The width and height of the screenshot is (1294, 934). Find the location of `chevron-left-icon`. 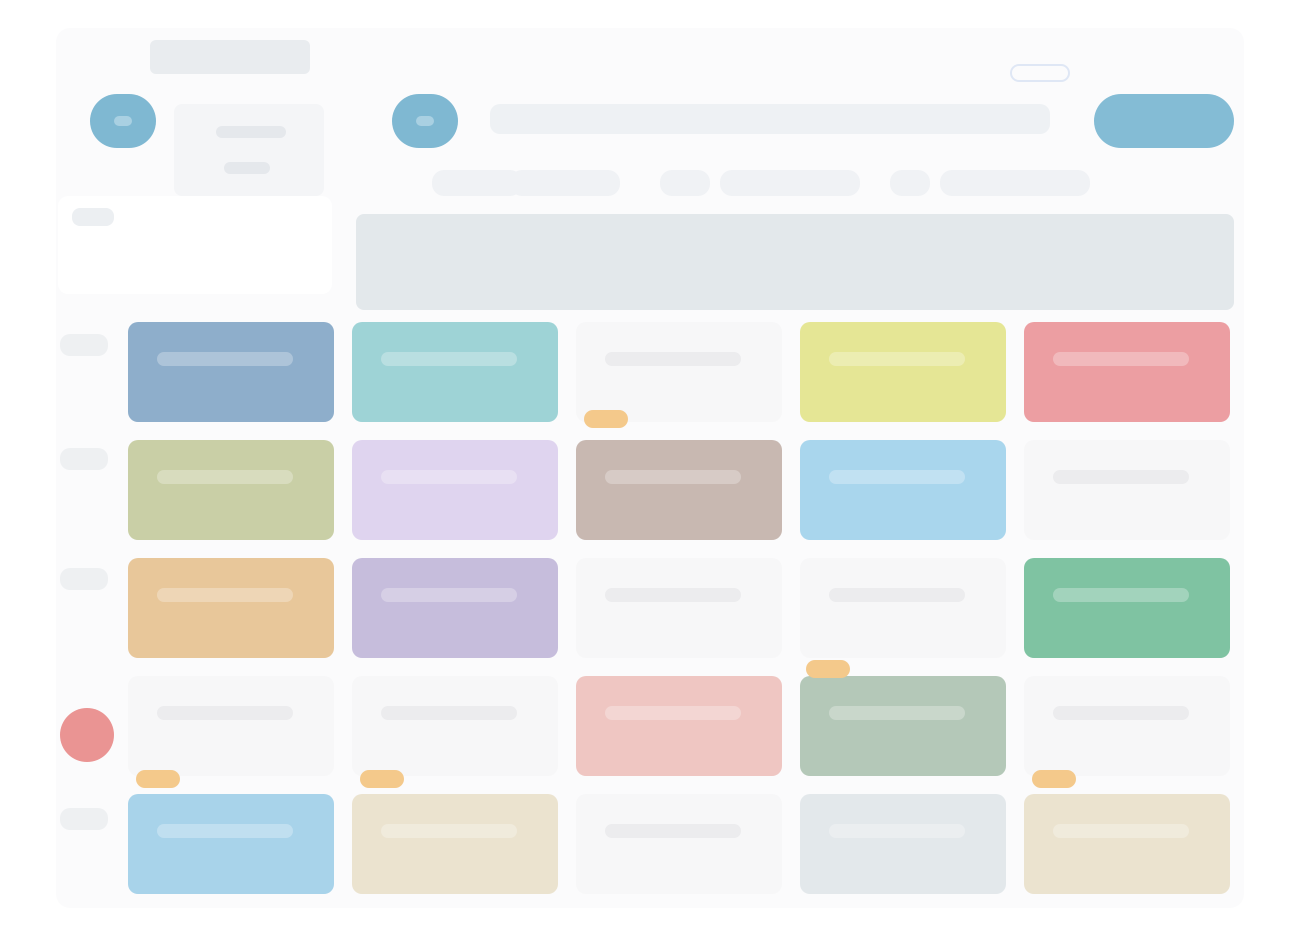

chevron-left-icon is located at coordinates (123, 121).